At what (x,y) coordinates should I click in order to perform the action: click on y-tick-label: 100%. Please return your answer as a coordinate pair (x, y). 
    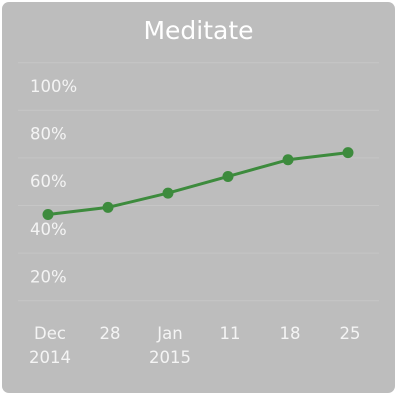
    Looking at the image, I should click on (53, 86).